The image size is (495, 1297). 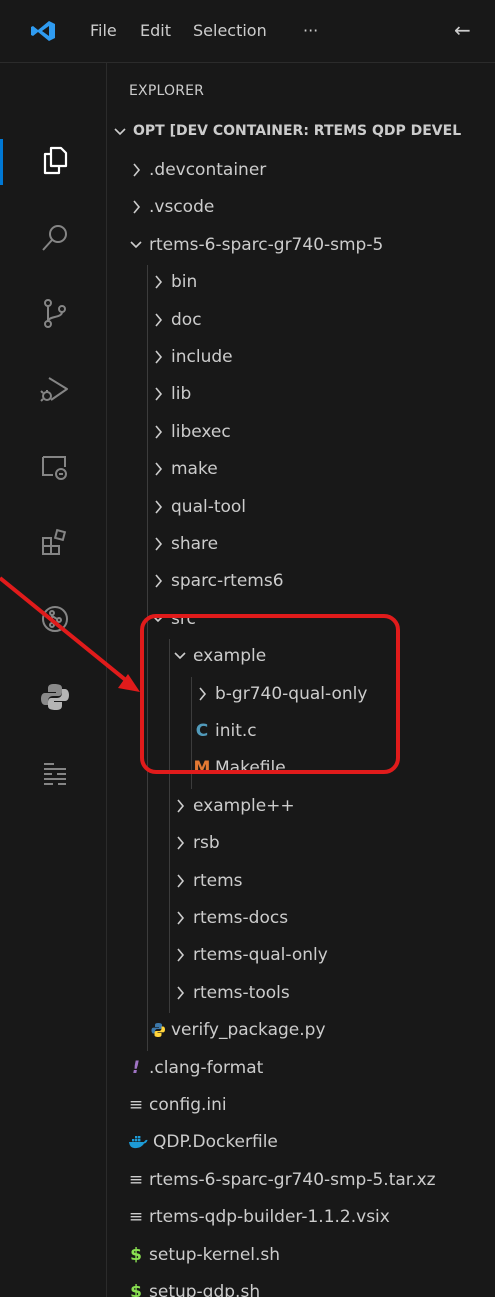 I want to click on active-view-marker, so click(x=1, y=162).